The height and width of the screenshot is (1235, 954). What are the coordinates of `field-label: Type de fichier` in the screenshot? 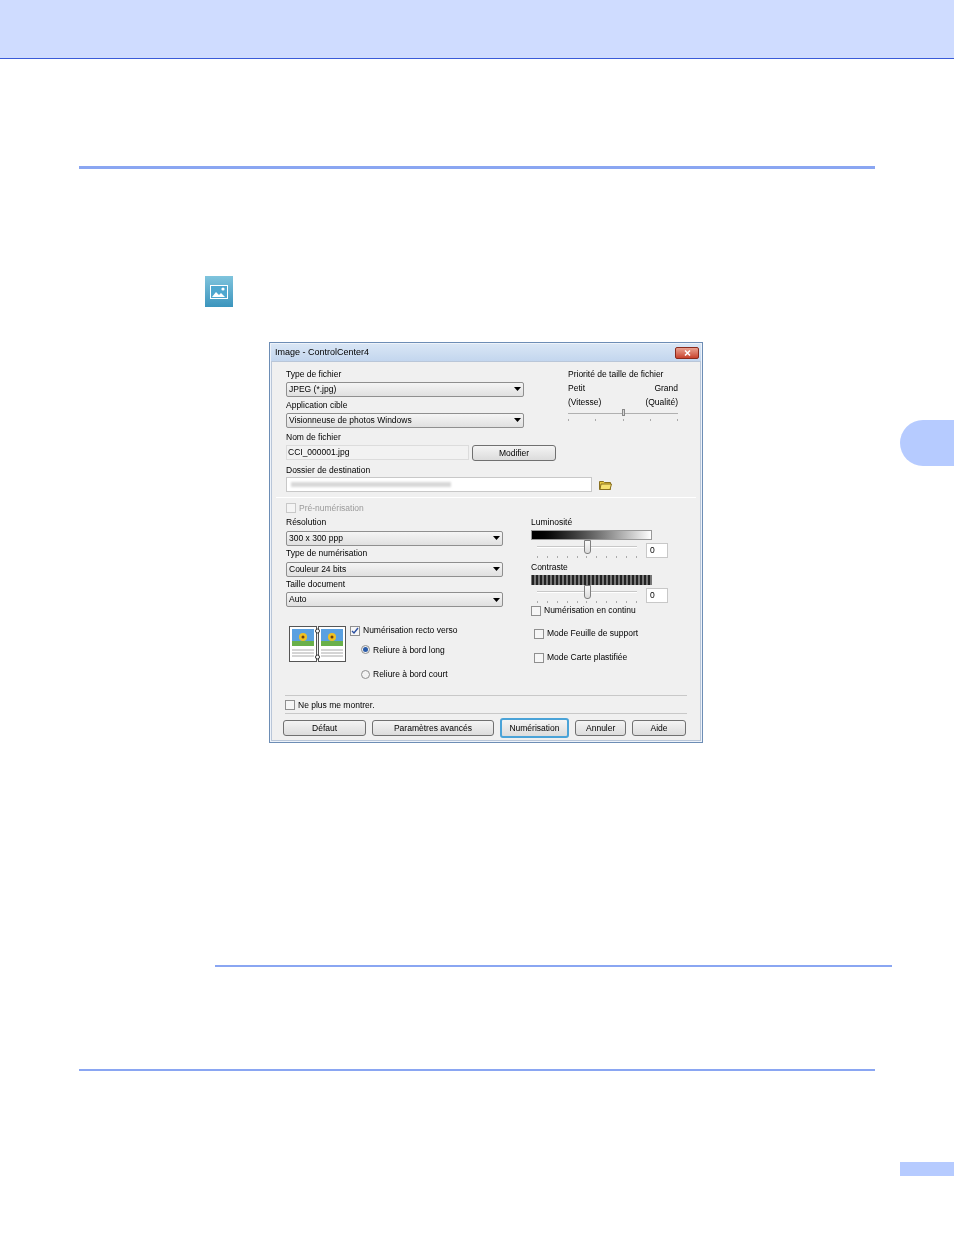 It's located at (314, 374).